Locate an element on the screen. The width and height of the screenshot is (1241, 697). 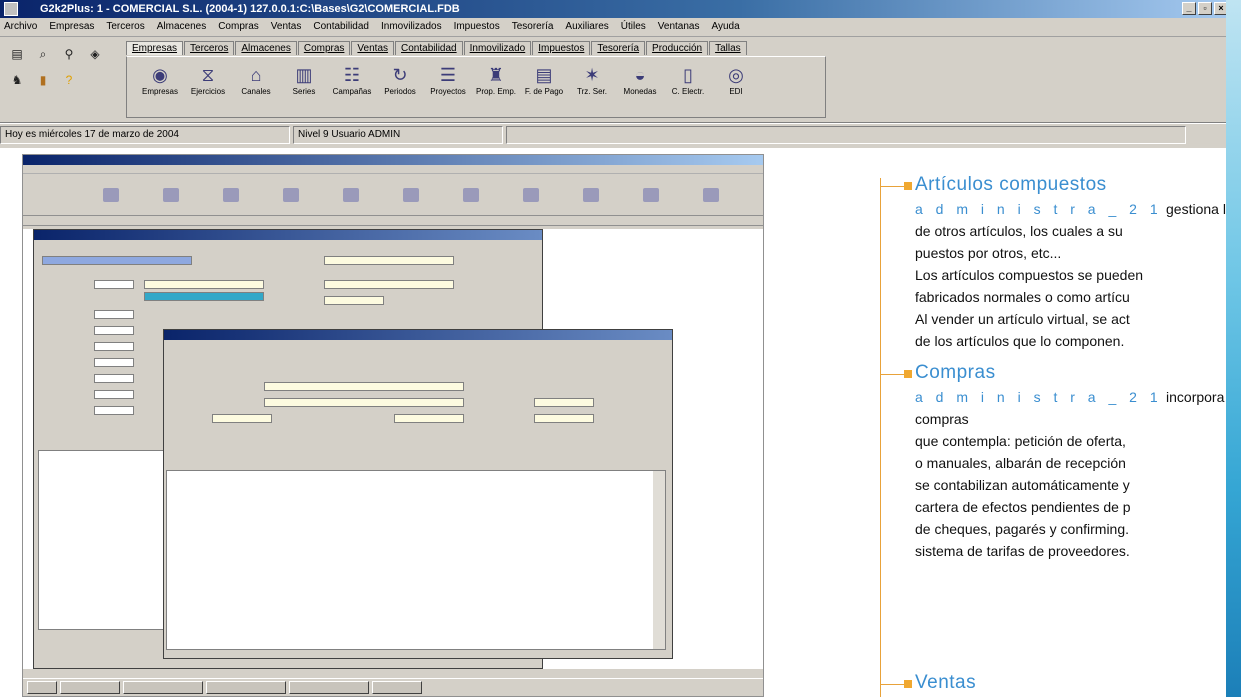
section-line: compras is located at coordinates (942, 419).